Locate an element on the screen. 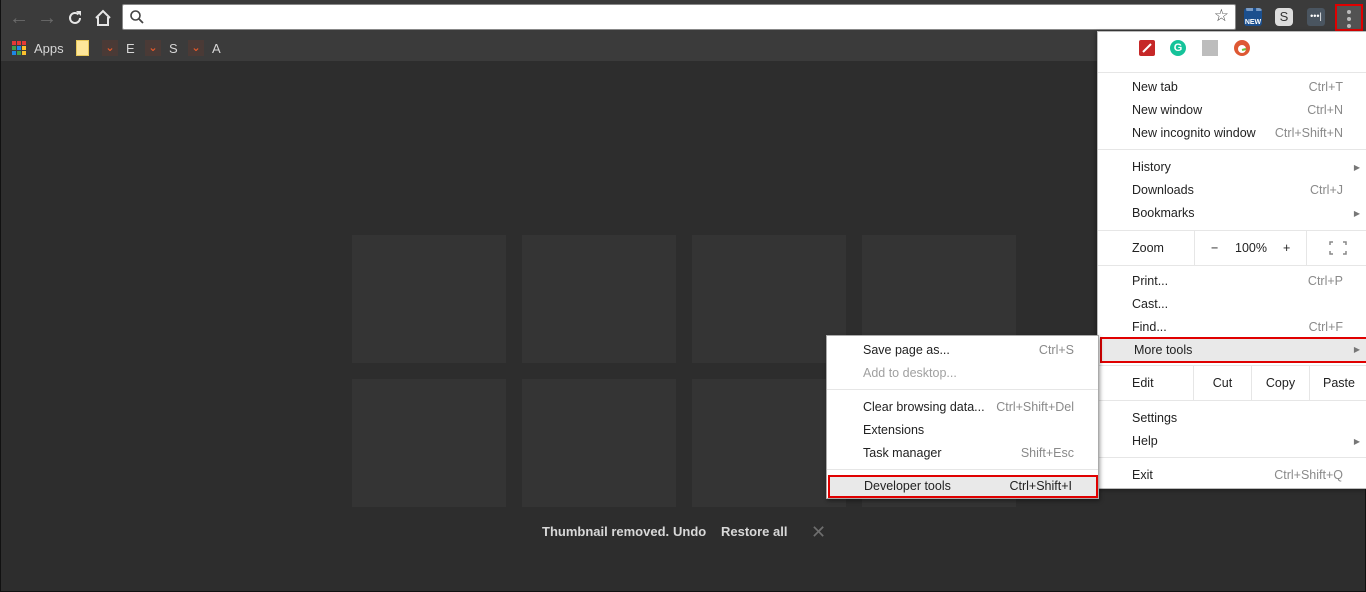  menu-item-extensions: Extensions is located at coordinates (962, 430).